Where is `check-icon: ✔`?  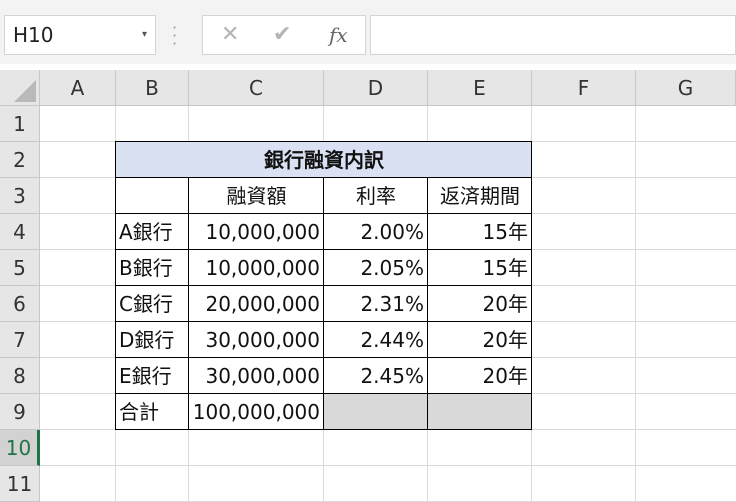 check-icon: ✔ is located at coordinates (282, 34).